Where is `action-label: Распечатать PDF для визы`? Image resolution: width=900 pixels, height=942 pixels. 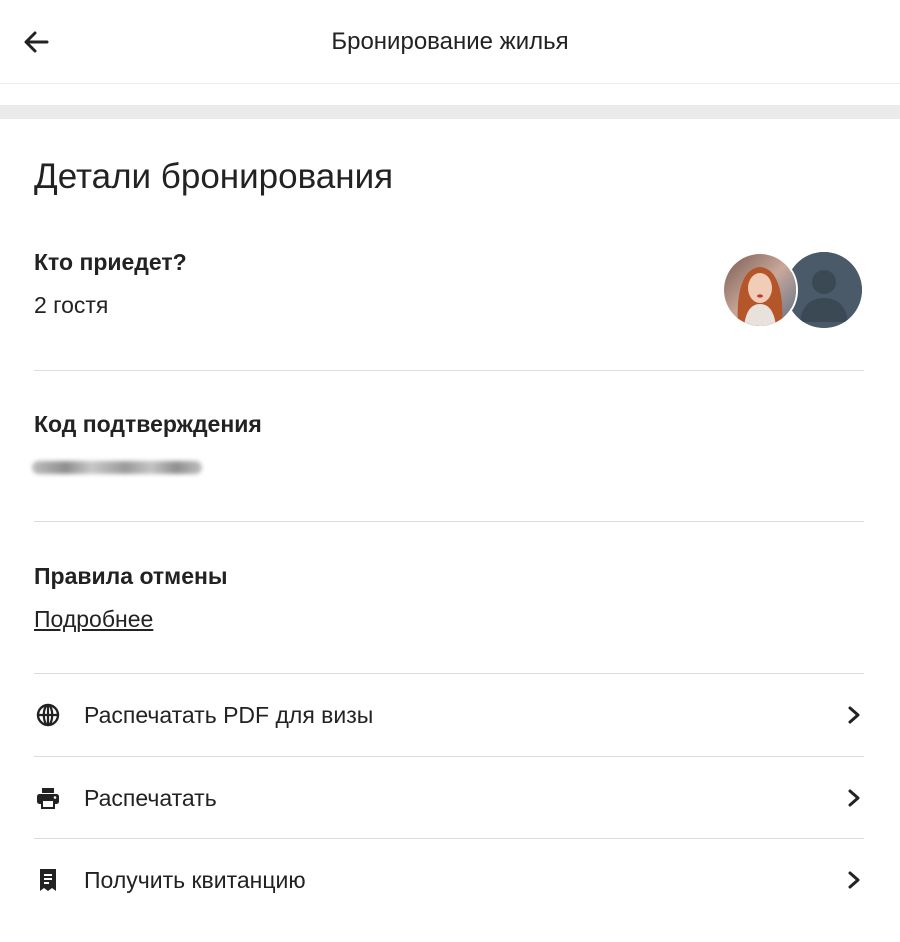 action-label: Распечатать PDF для визы is located at coordinates (229, 714).